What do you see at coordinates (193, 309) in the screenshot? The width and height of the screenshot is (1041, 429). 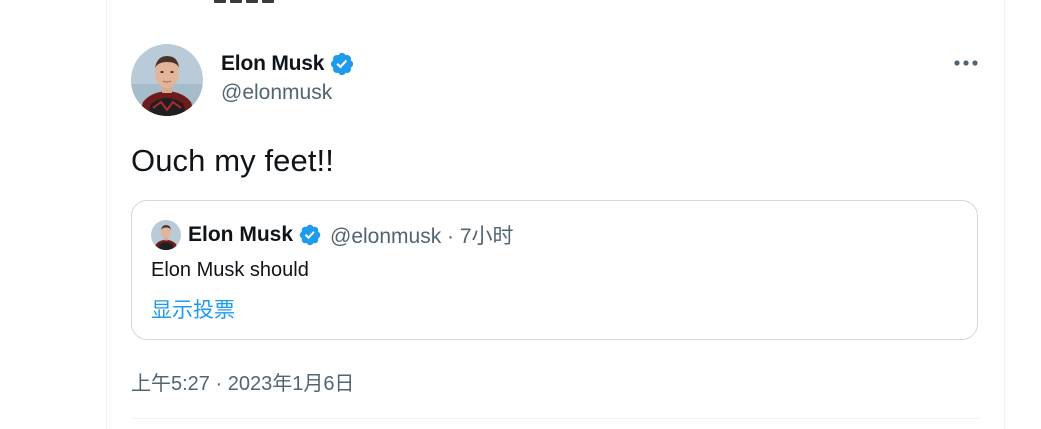 I see `show-poll-link: 显示投票` at bounding box center [193, 309].